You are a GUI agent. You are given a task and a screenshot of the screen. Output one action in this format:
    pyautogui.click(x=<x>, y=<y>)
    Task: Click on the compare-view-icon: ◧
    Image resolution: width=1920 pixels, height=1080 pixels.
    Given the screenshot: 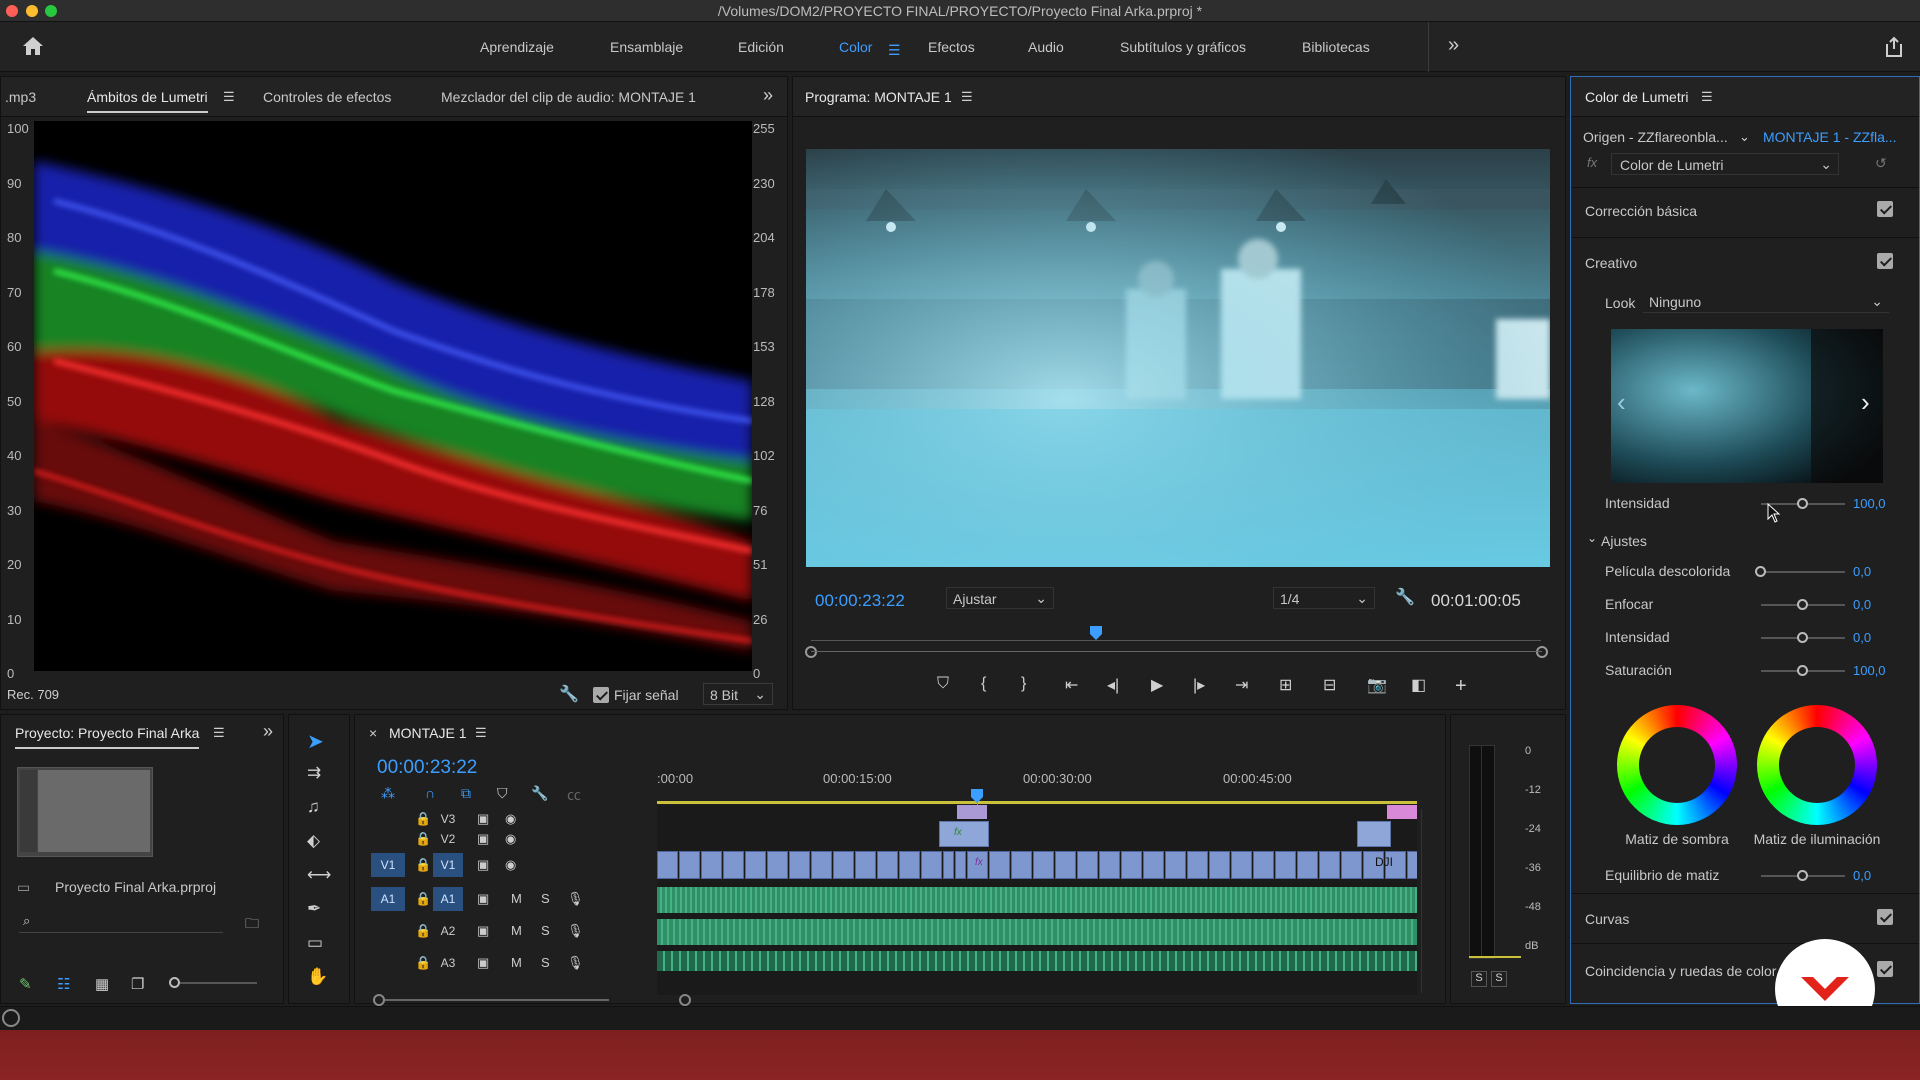 What is the action you would take?
    pyautogui.click(x=1418, y=685)
    